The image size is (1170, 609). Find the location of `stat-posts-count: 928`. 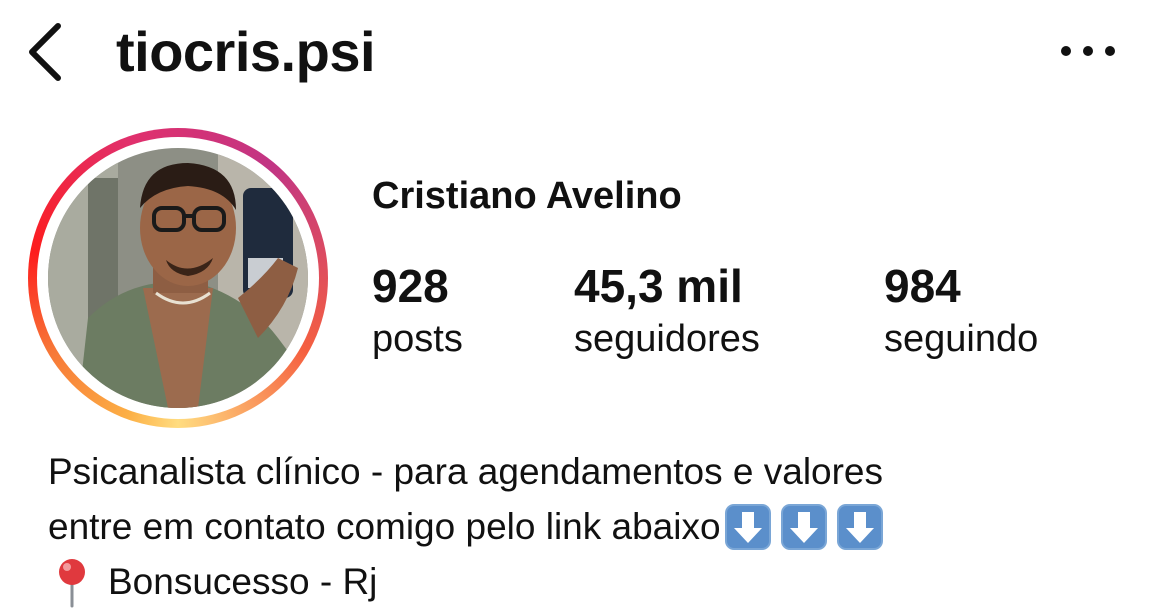

stat-posts-count: 928 is located at coordinates (410, 286).